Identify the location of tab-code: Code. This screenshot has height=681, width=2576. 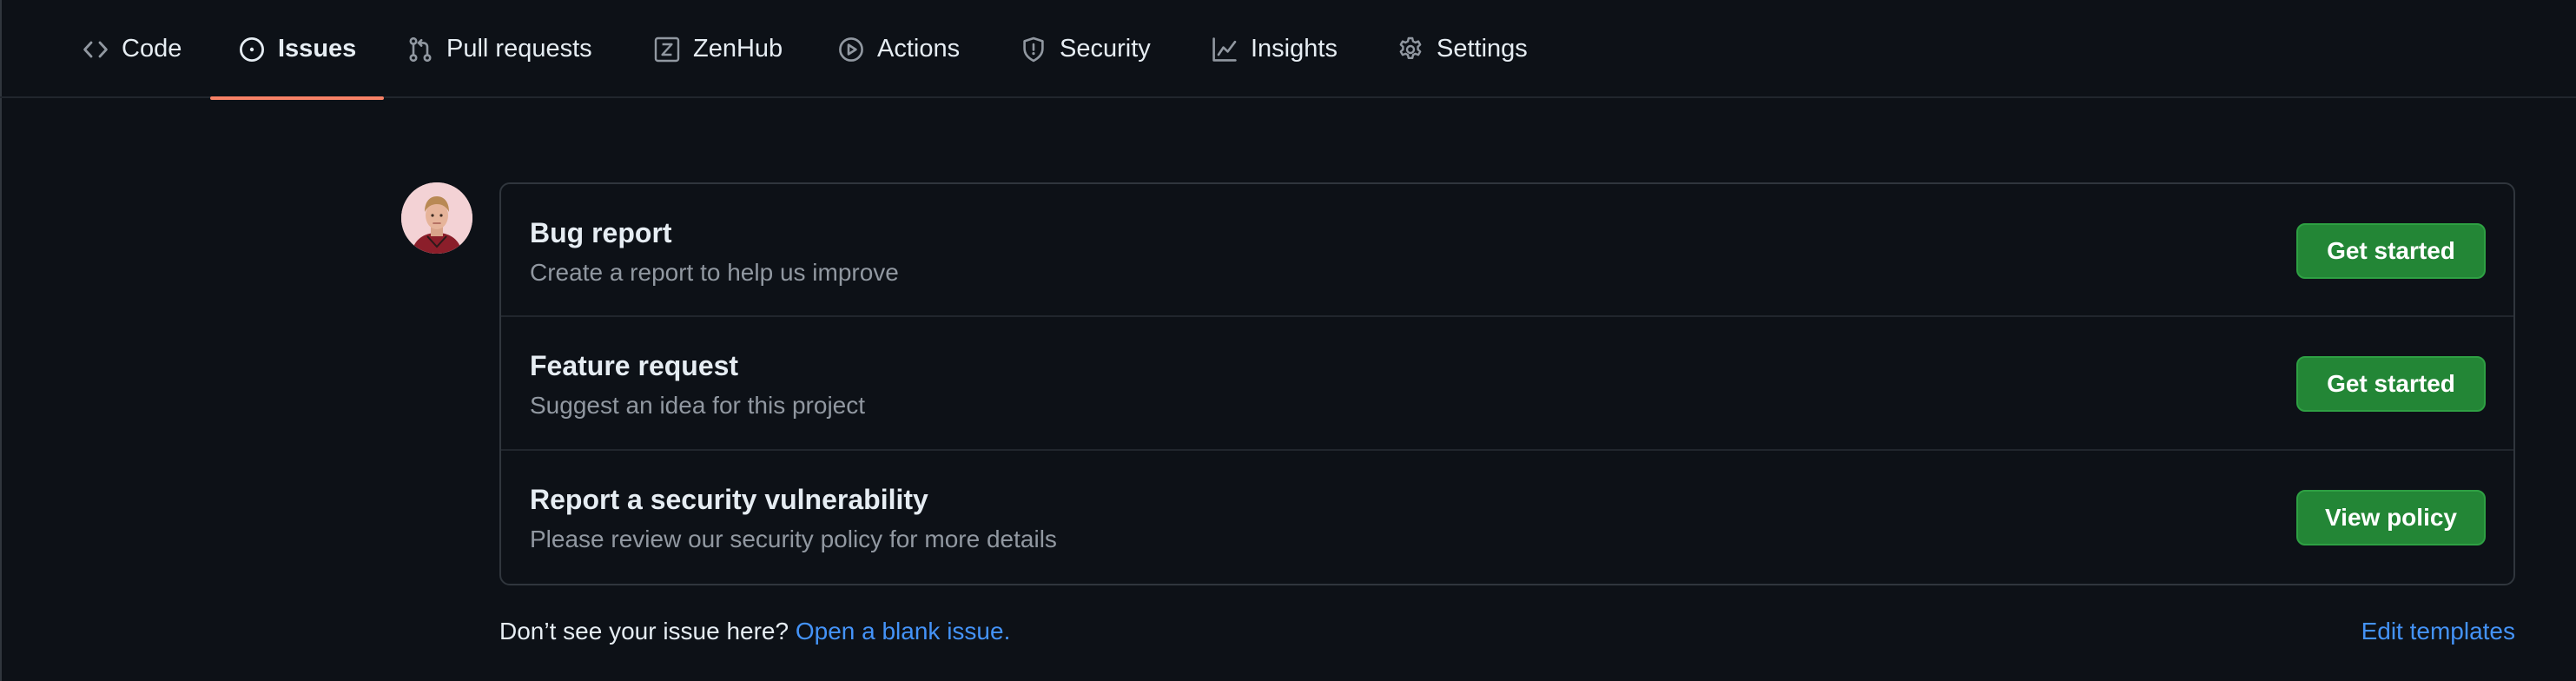
(131, 49).